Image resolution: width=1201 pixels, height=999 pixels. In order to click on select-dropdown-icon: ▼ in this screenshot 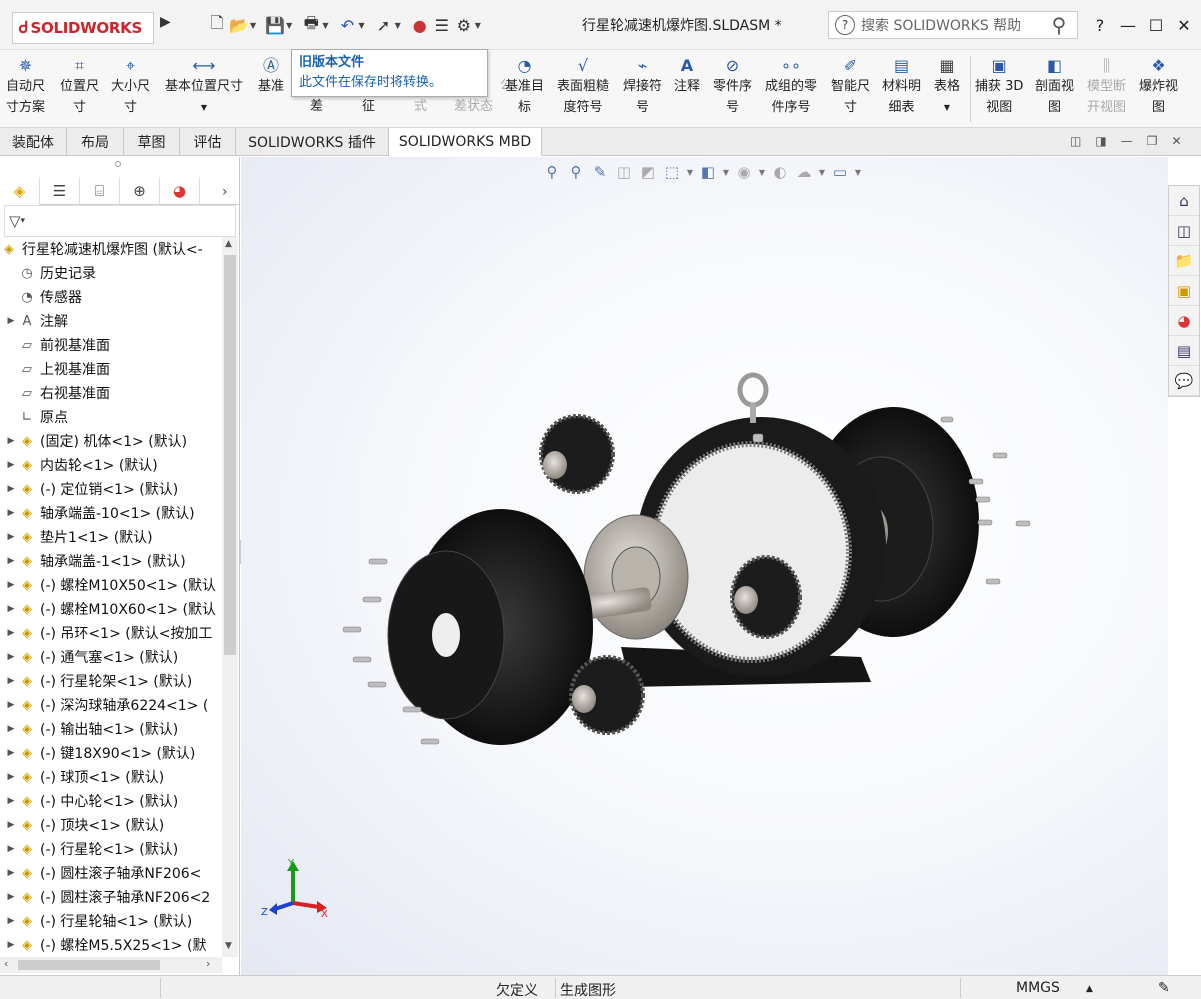, I will do `click(398, 25)`.